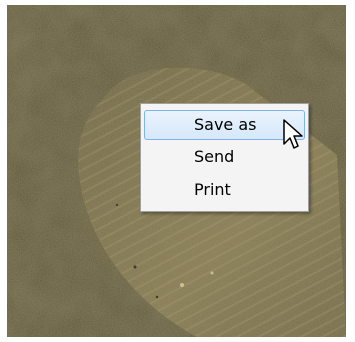  What do you see at coordinates (224, 157) in the screenshot?
I see `menu-item-send: Send` at bounding box center [224, 157].